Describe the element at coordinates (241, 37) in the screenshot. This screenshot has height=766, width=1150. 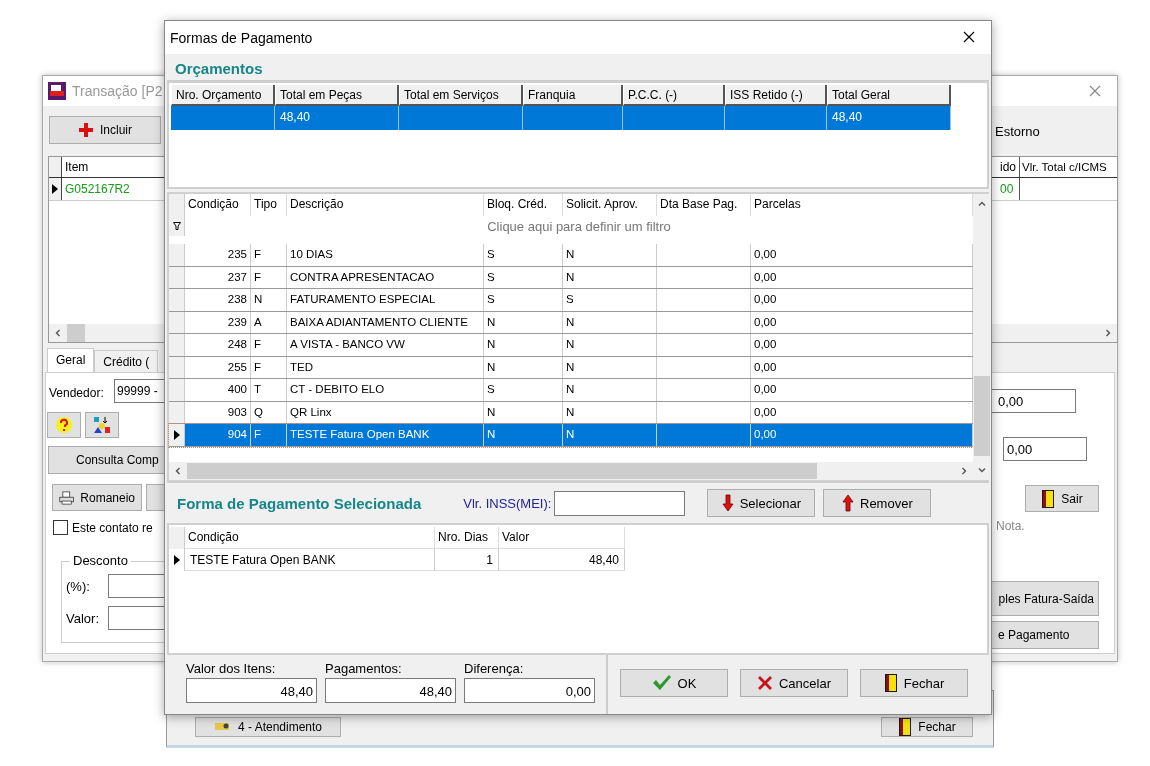
I see `window-title: Formas de Pagamento` at that location.